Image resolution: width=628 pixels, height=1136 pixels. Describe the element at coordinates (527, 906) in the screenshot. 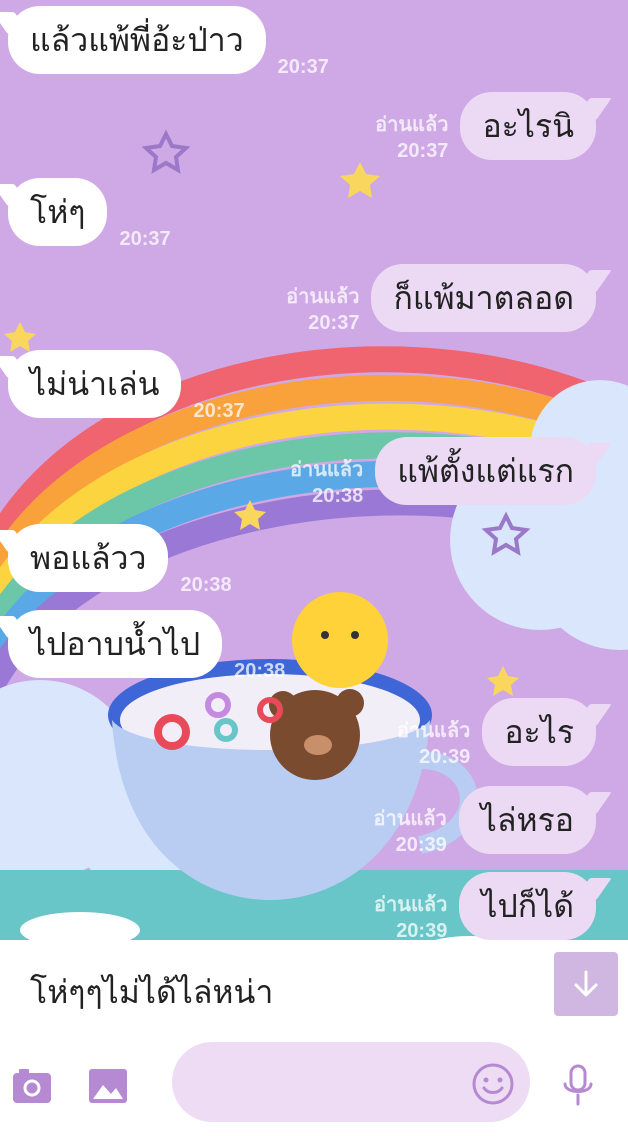

I see `message-bubble: ไปก็ได้` at that location.